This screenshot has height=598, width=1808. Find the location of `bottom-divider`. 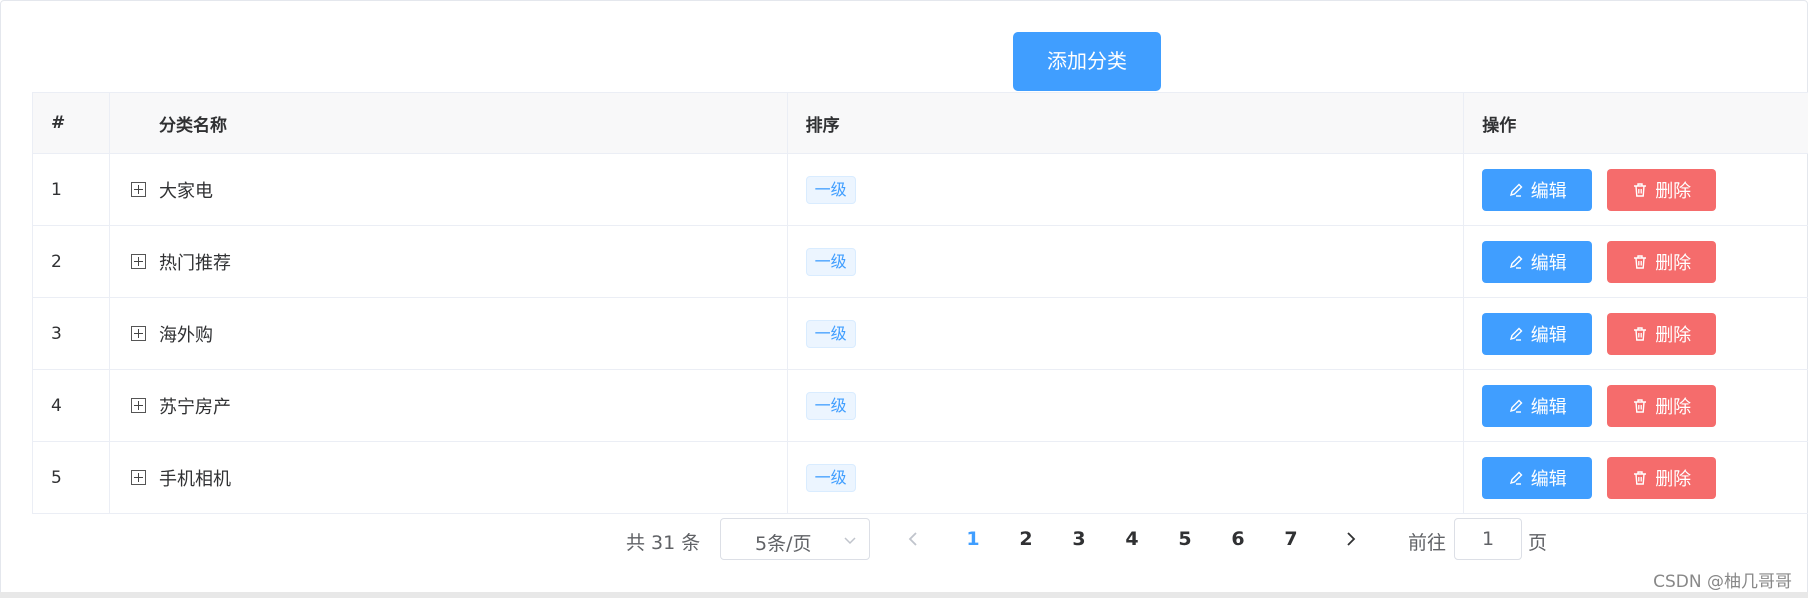

bottom-divider is located at coordinates (904, 595).